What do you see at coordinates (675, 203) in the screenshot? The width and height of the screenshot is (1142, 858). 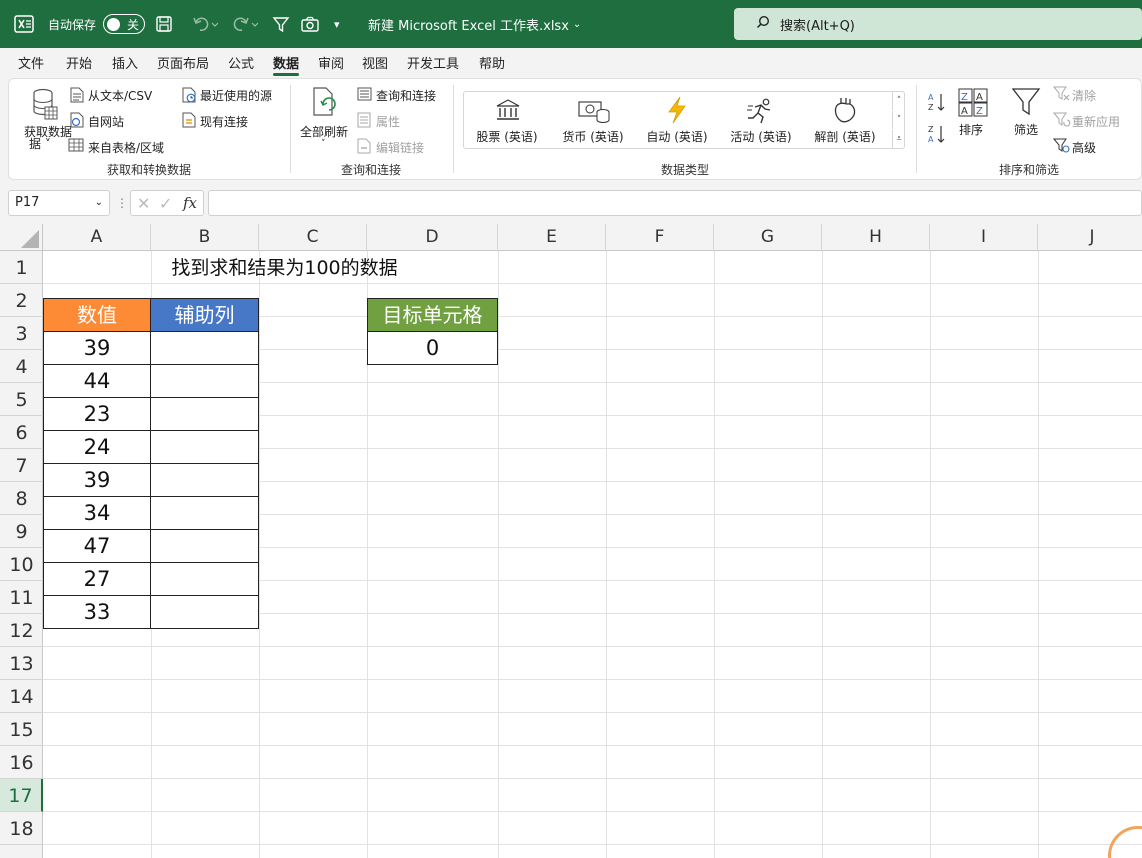 I see `formula-input` at bounding box center [675, 203].